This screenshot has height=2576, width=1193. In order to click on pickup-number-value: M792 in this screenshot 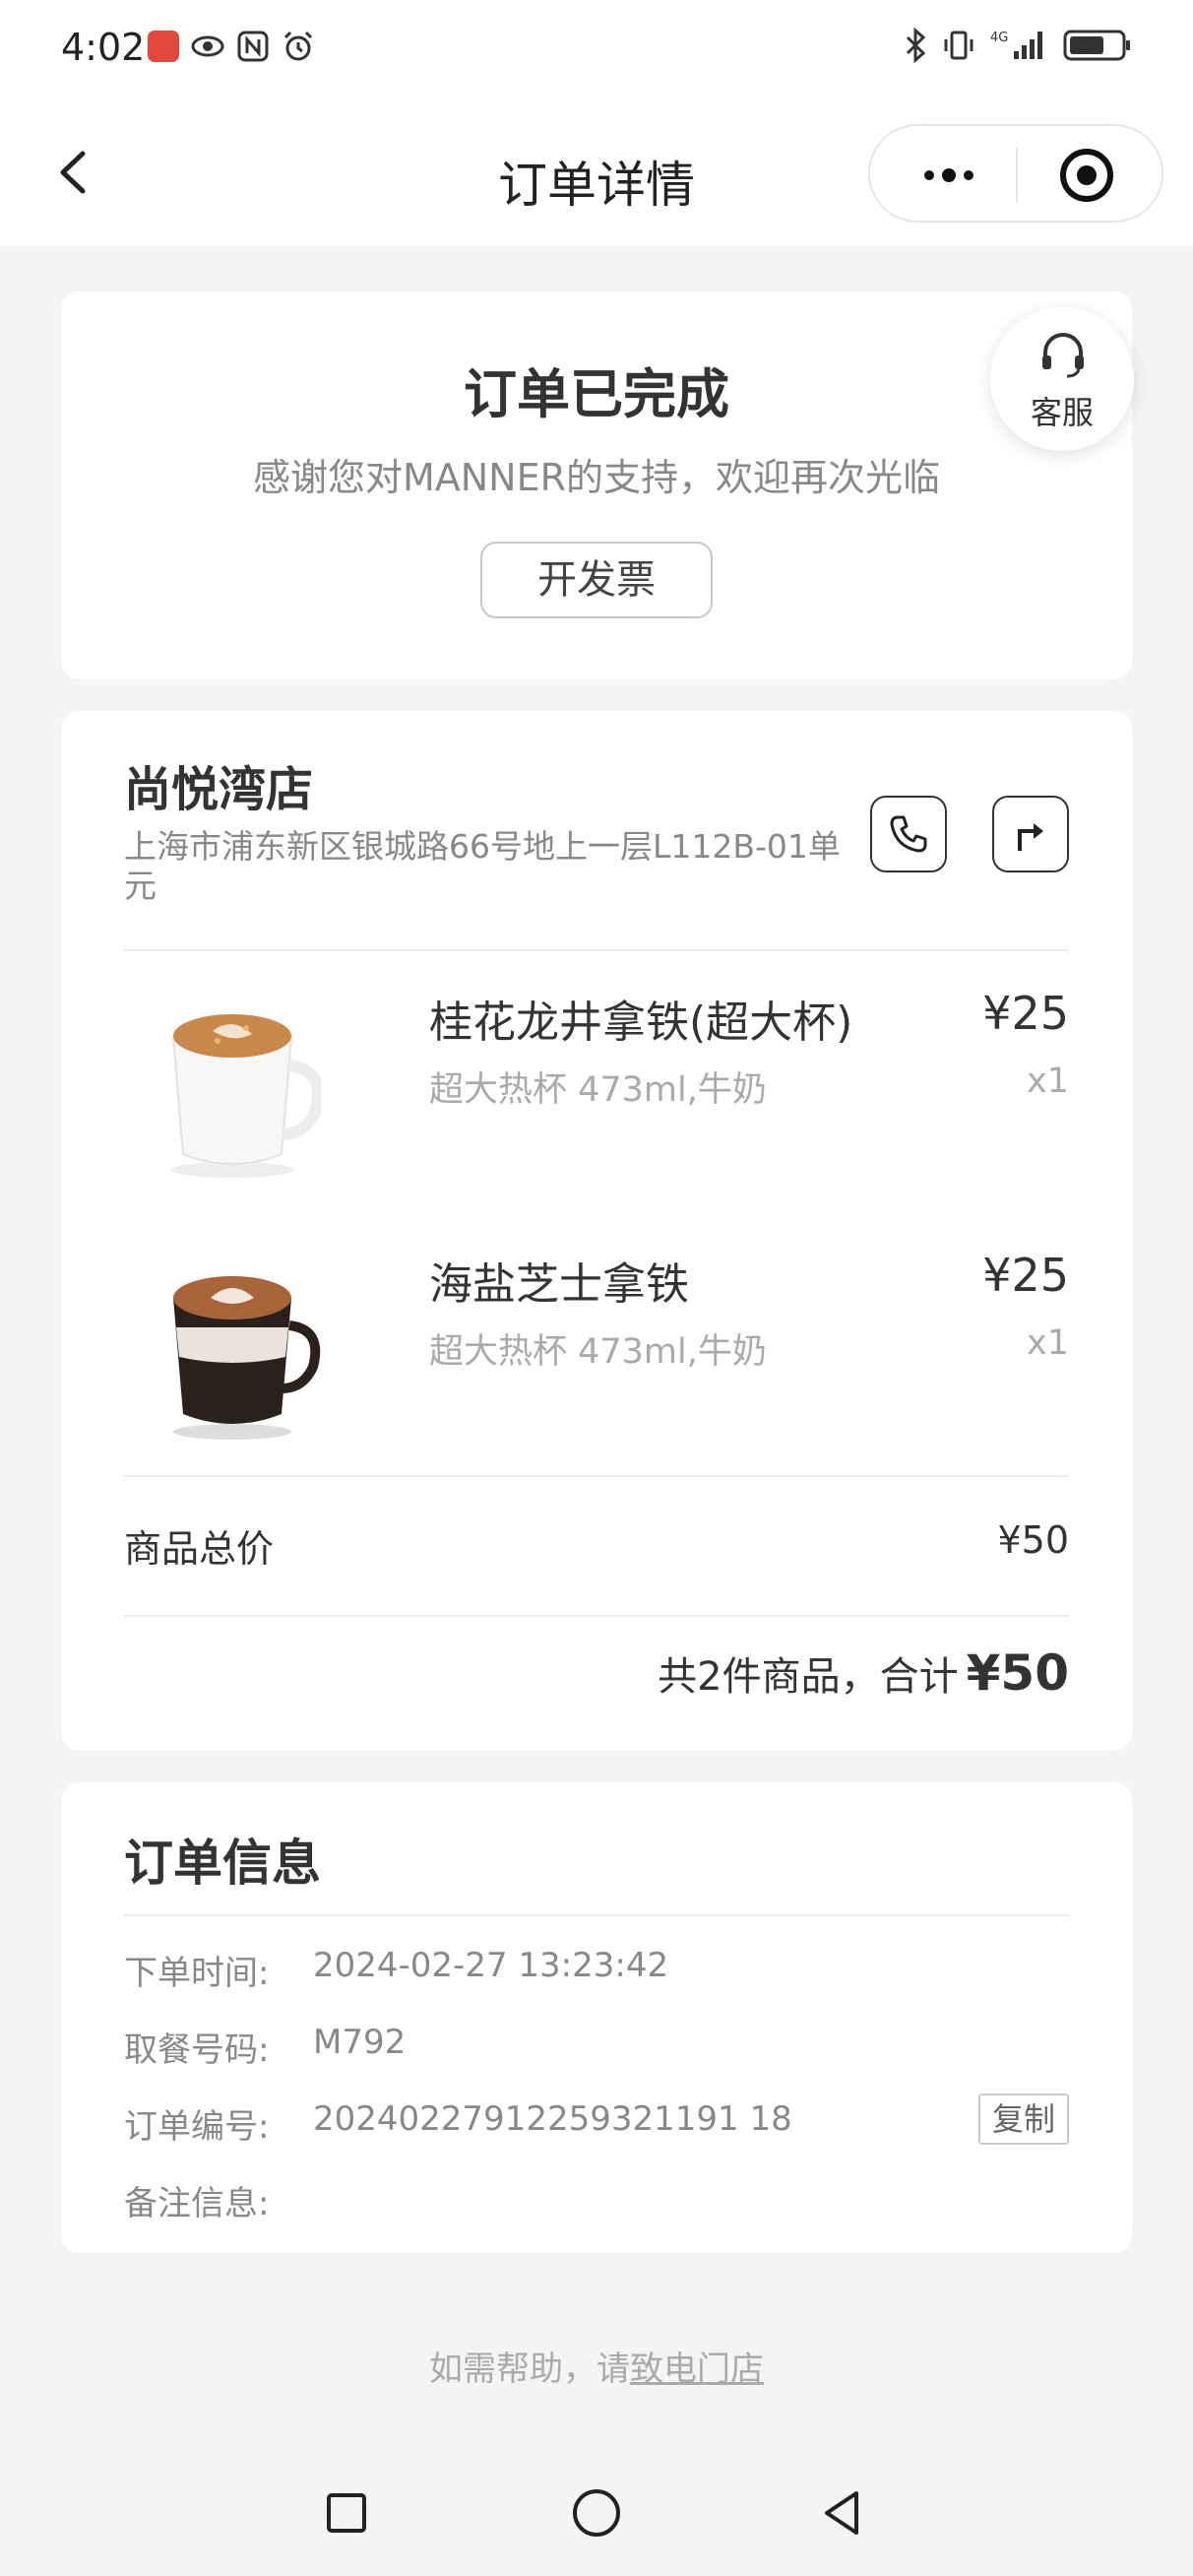, I will do `click(360, 2042)`.